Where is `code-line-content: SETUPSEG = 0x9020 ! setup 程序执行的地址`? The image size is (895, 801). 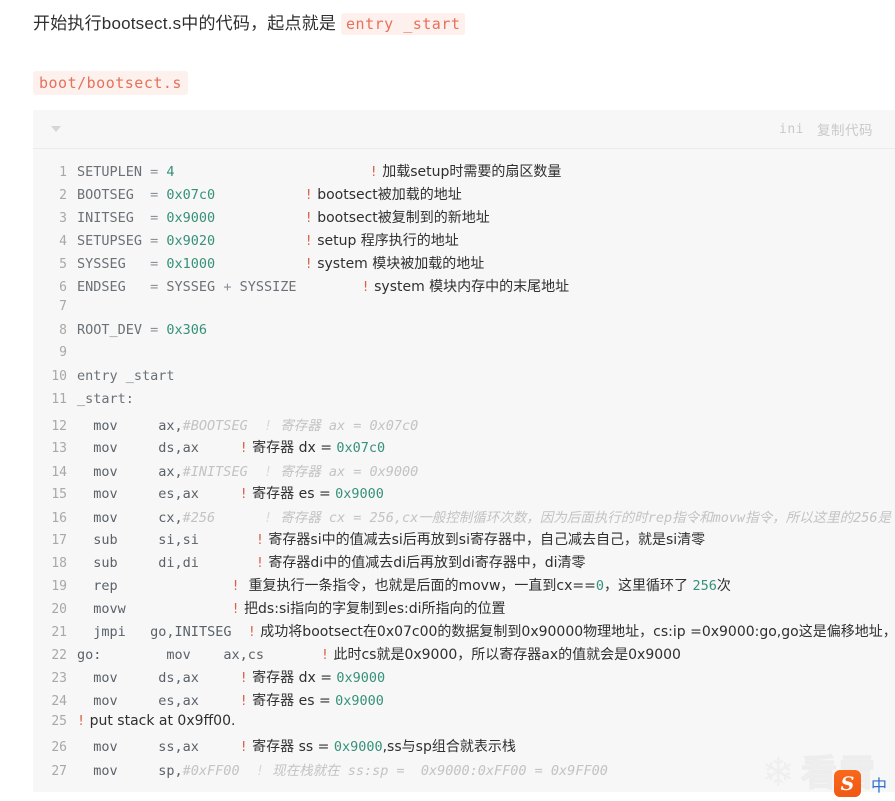
code-line-content: SETUPSEG = 0x9020 ! setup 程序执行的地址 is located at coordinates (486, 240).